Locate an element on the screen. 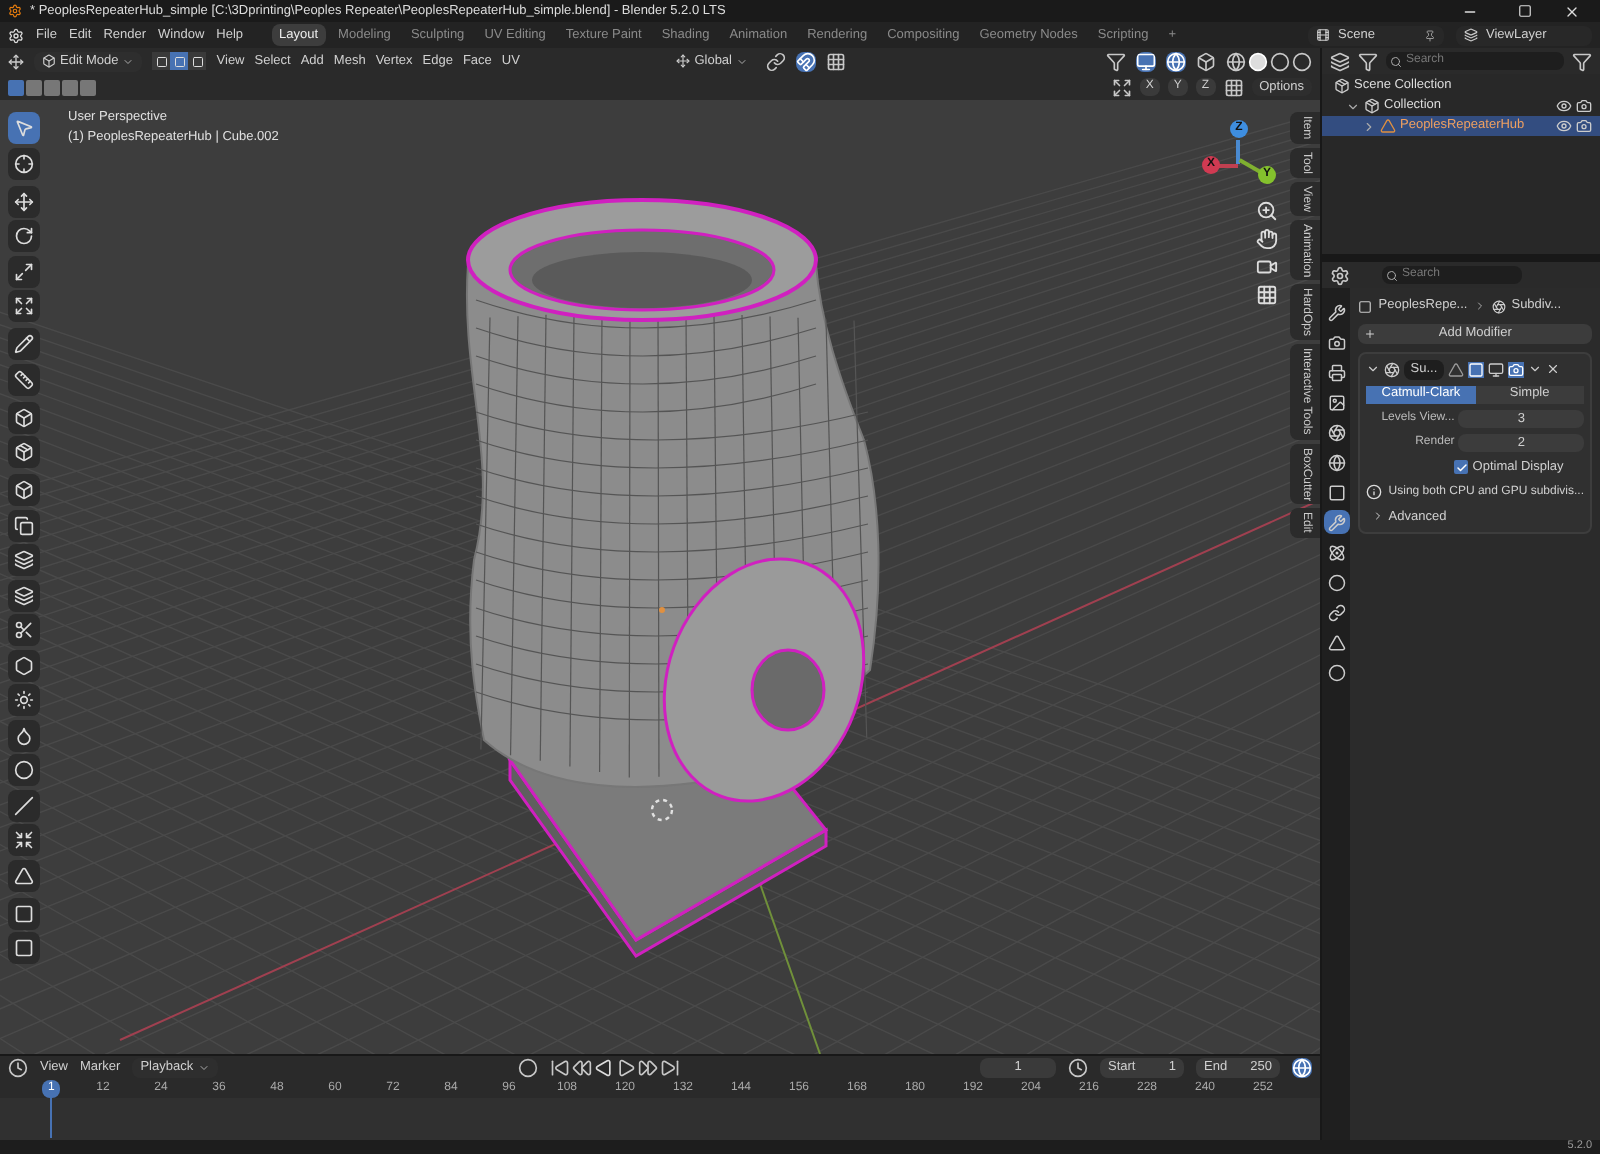 The height and width of the screenshot is (1154, 1600). 3d-cursor-icon is located at coordinates (662, 810).